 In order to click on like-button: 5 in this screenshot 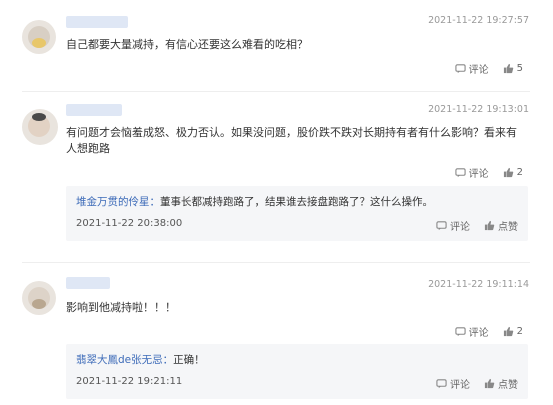, I will do `click(513, 68)`.